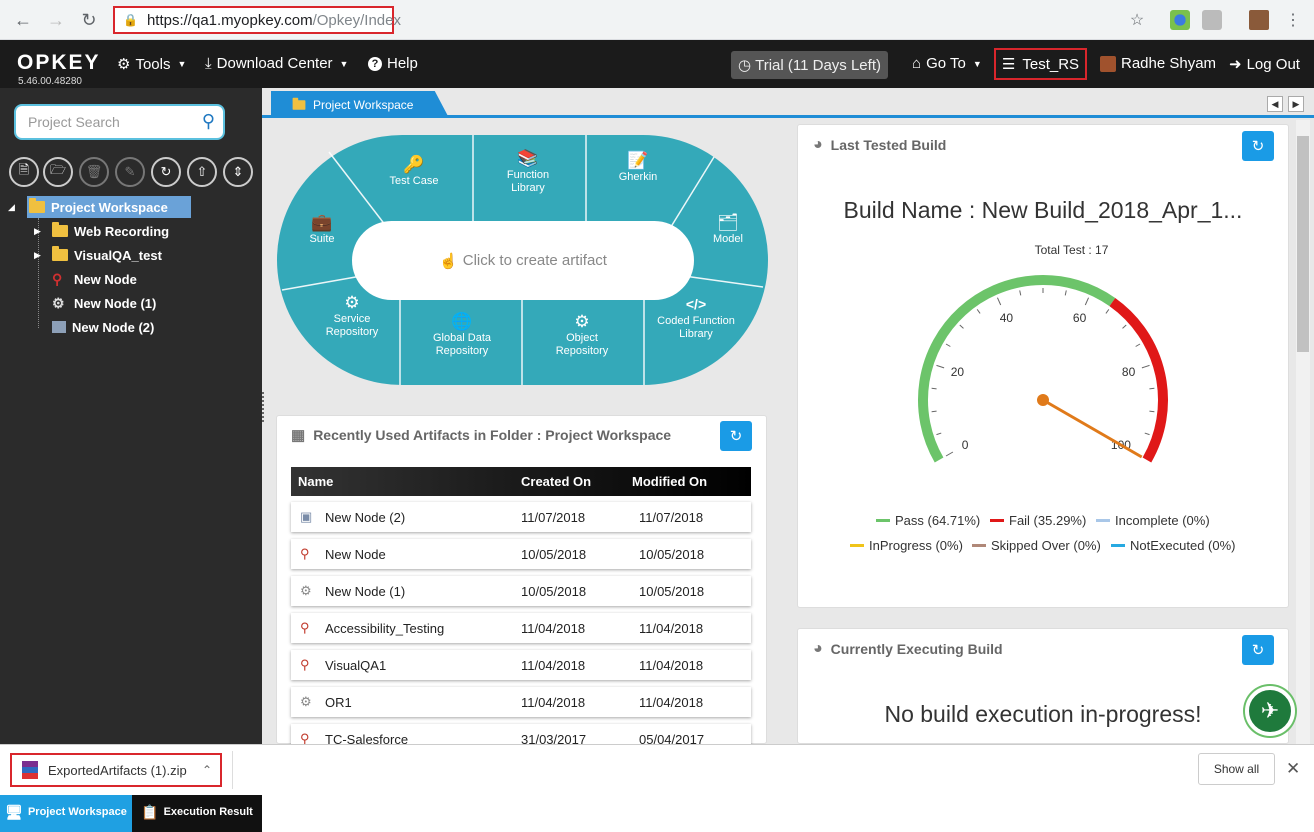  What do you see at coordinates (916, 649) in the screenshot?
I see `current-build-title-label: Currently Executing Build` at bounding box center [916, 649].